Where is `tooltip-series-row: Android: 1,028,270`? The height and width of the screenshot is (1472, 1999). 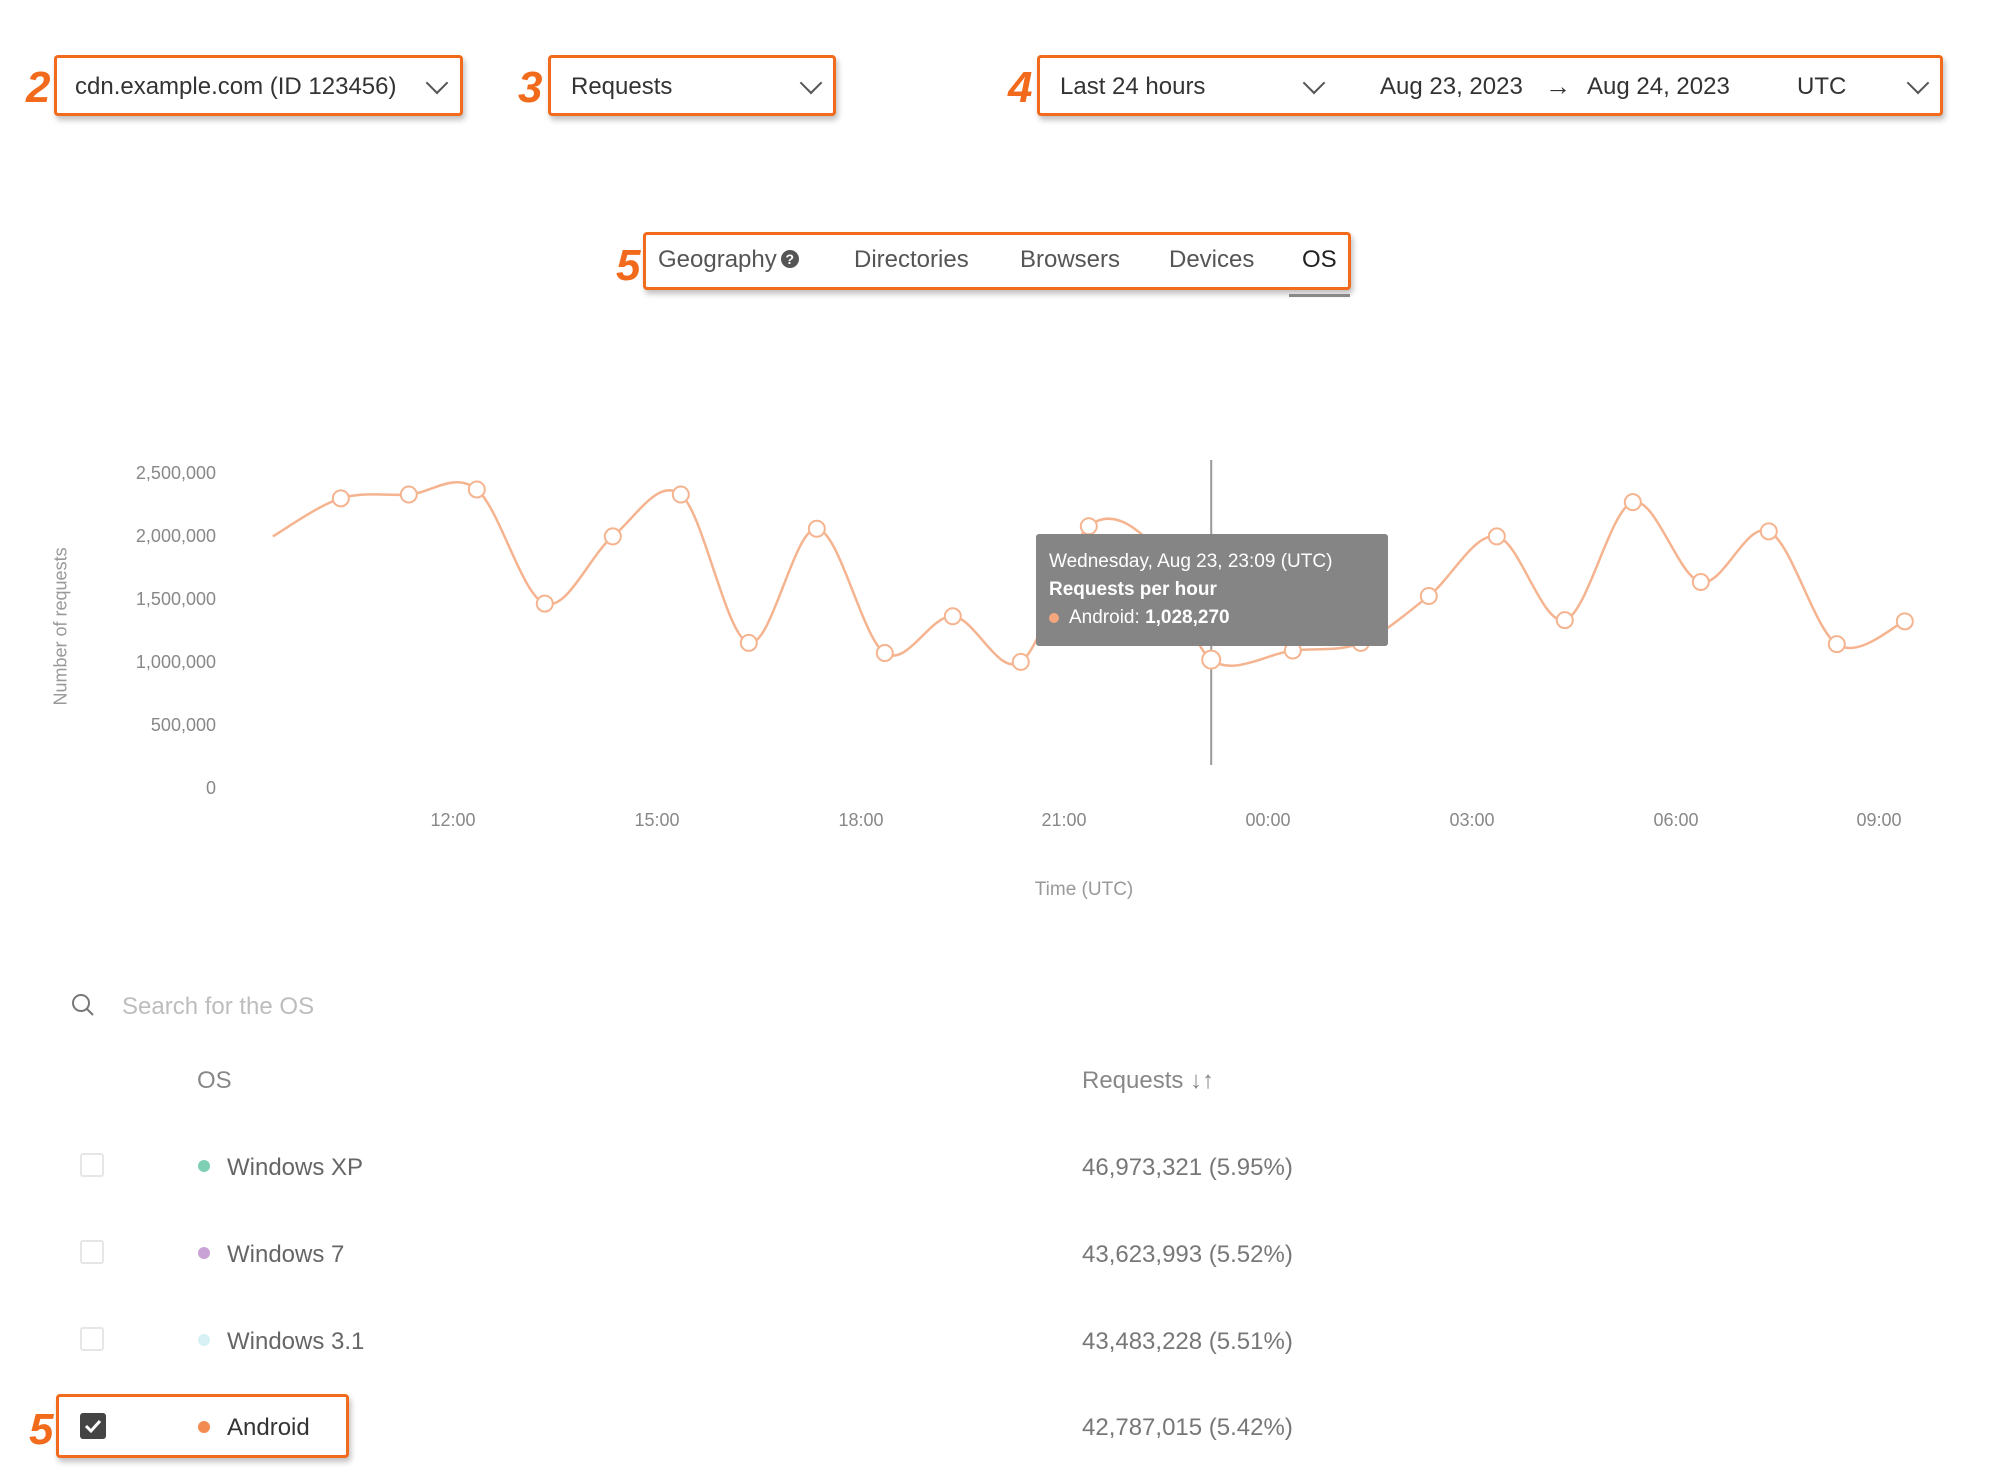
tooltip-series-row: Android: 1,028,270 is located at coordinates (1212, 618).